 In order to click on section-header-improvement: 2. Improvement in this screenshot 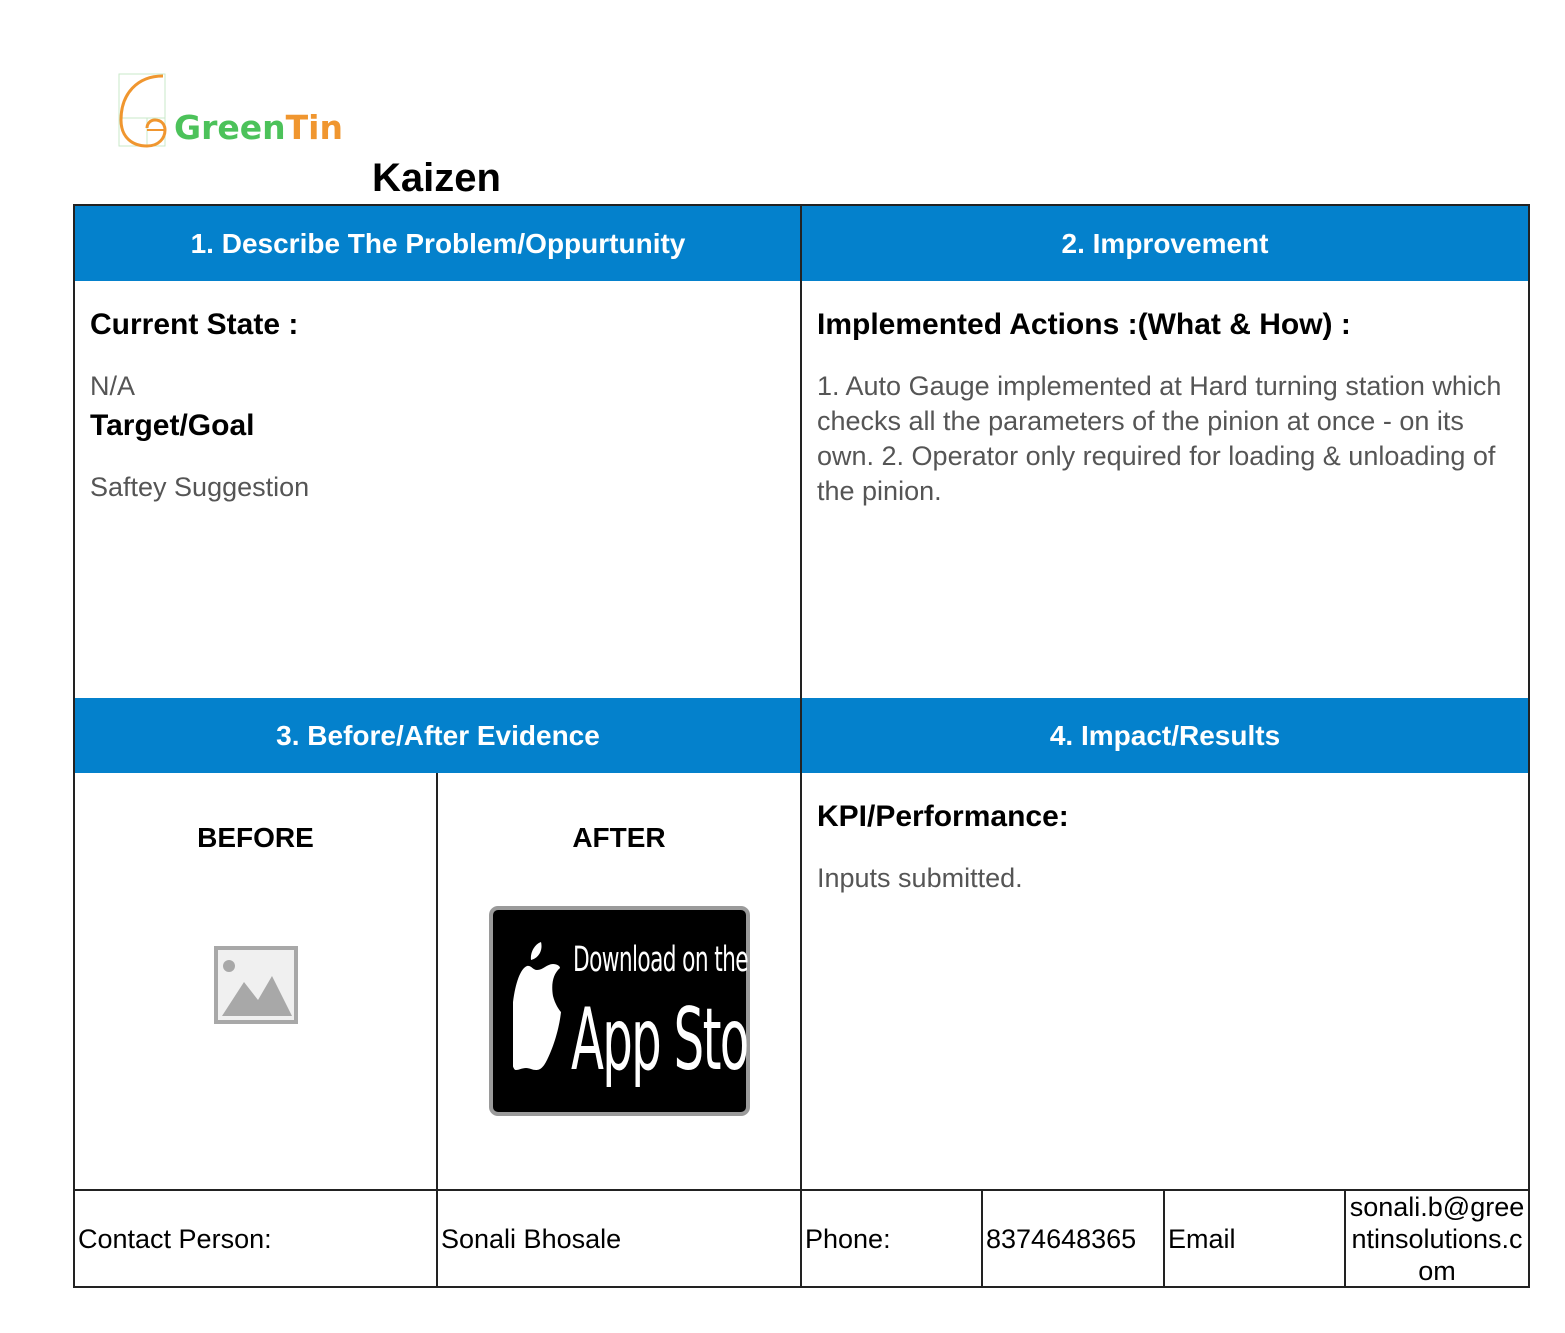, I will do `click(1165, 243)`.